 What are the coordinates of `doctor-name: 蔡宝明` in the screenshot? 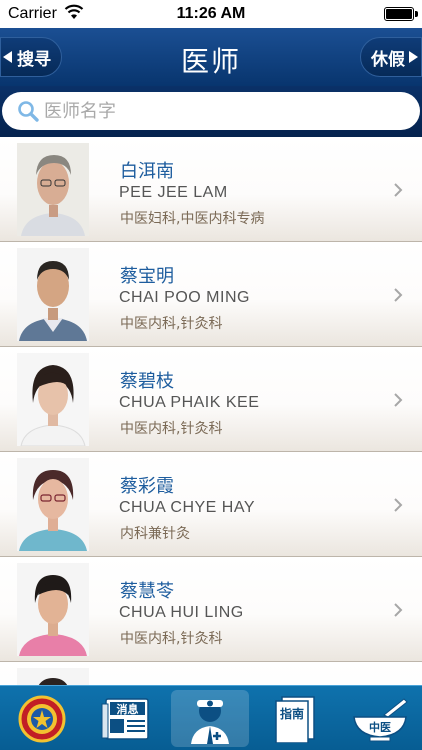 It's located at (147, 276).